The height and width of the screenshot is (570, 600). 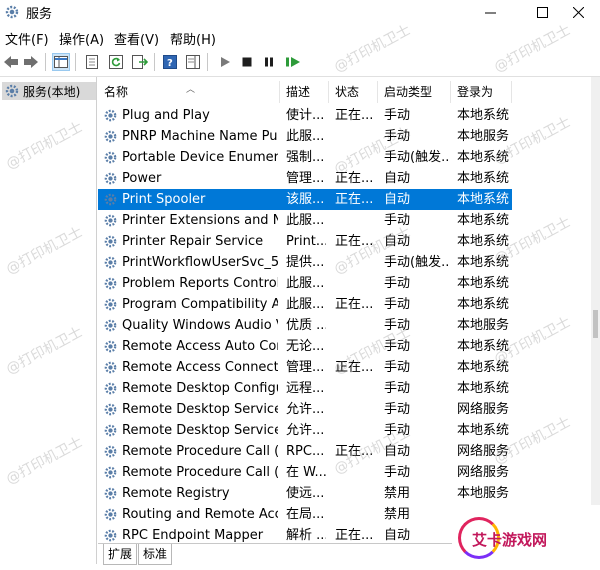 What do you see at coordinates (305, 388) in the screenshot?
I see `service-row: Remote Desktop Configu... 远程... 手动 本地系统` at bounding box center [305, 388].